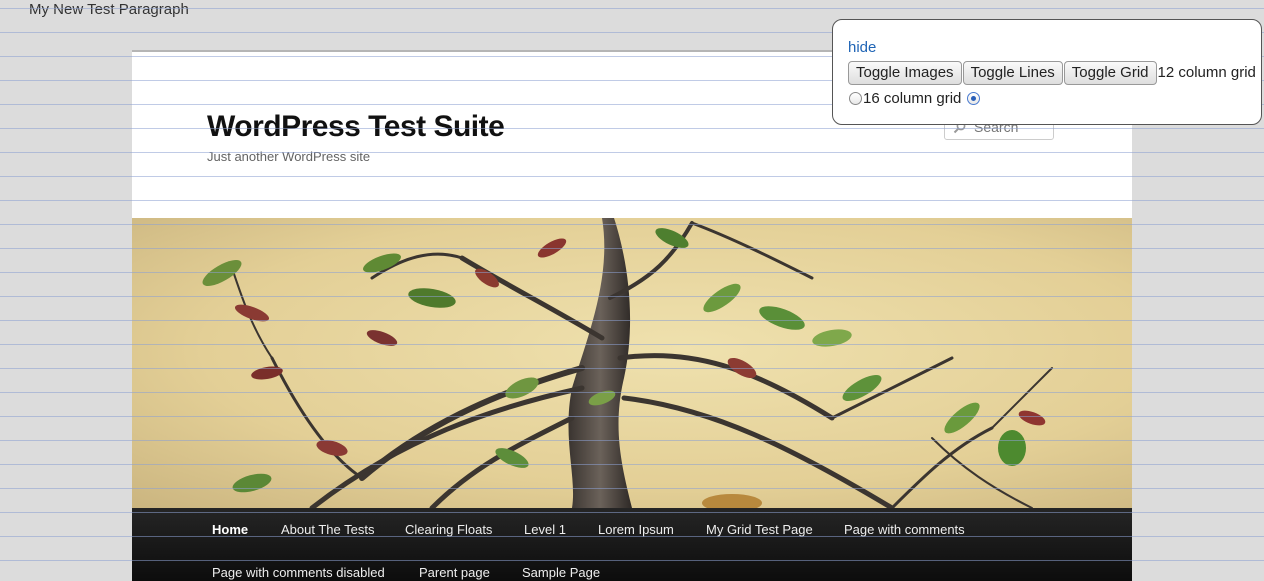  Describe the element at coordinates (356, 127) in the screenshot. I see `site-title: WordPress Test Suite` at that location.